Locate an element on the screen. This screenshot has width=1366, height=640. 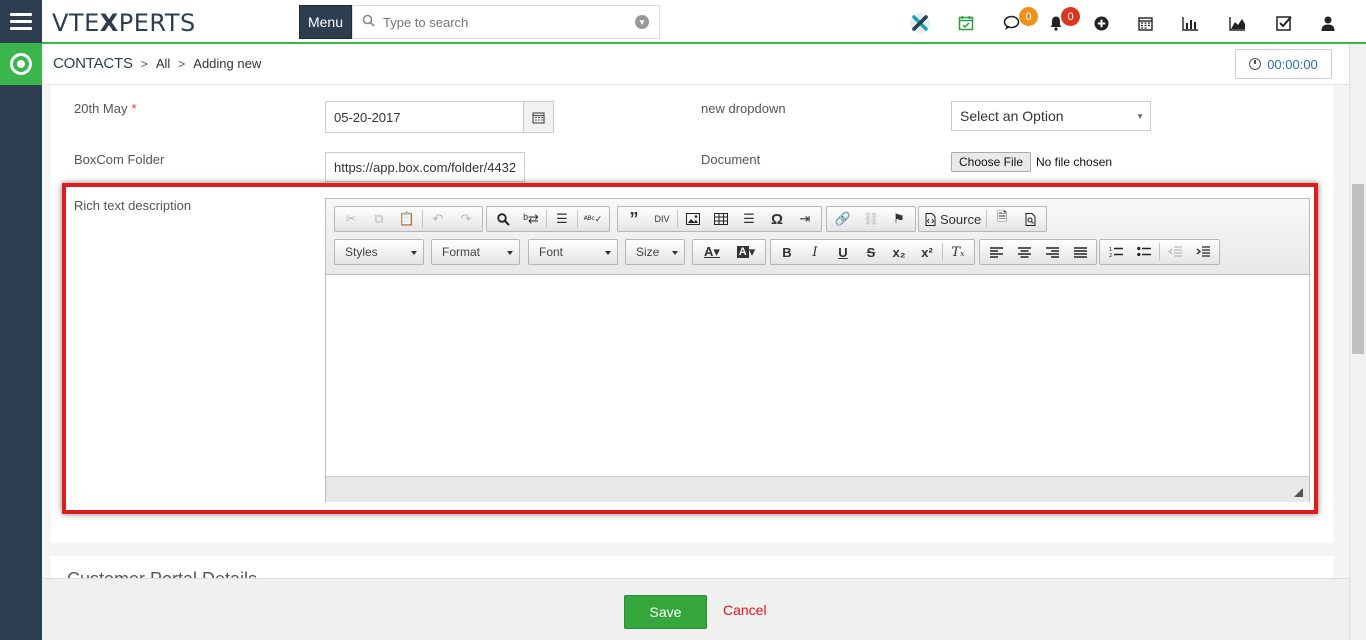
hamburger-menu-icon is located at coordinates (21, 21).